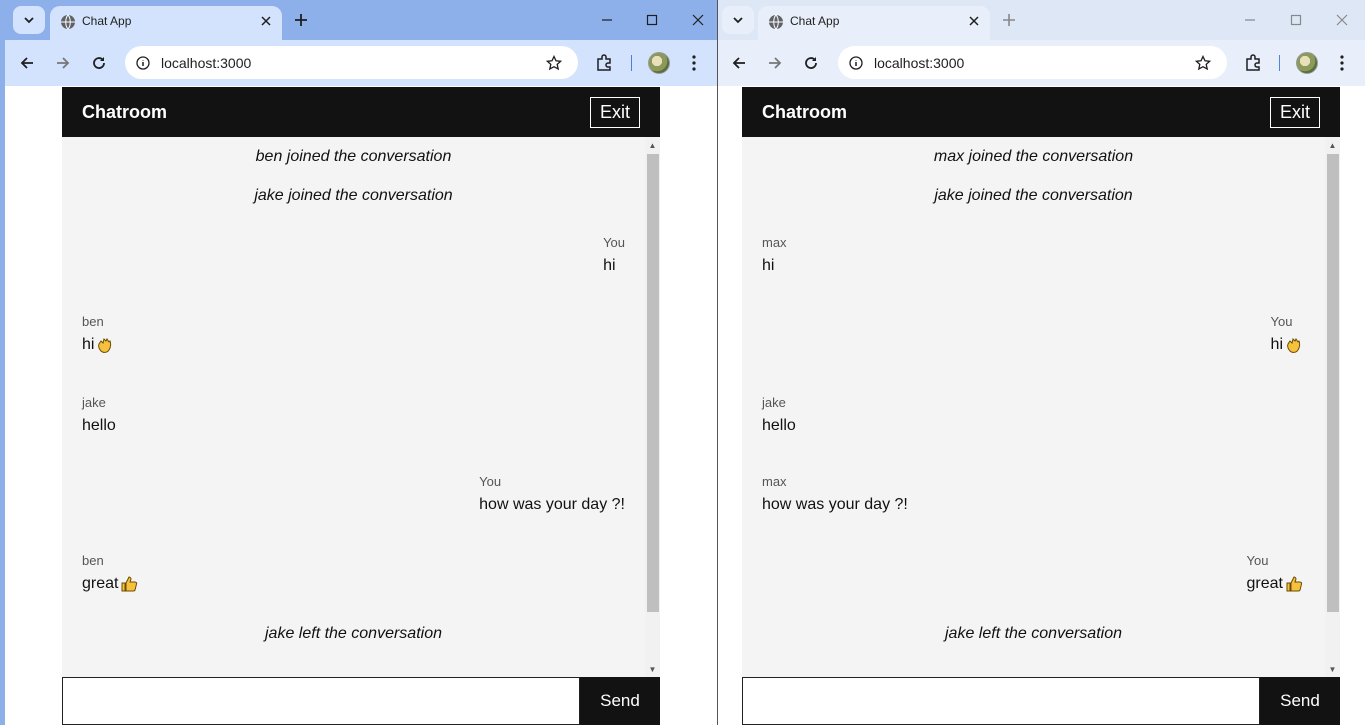 Image resolution: width=1365 pixels, height=725 pixels. Describe the element at coordinates (88, 344) in the screenshot. I see `message-text-content: hi` at that location.